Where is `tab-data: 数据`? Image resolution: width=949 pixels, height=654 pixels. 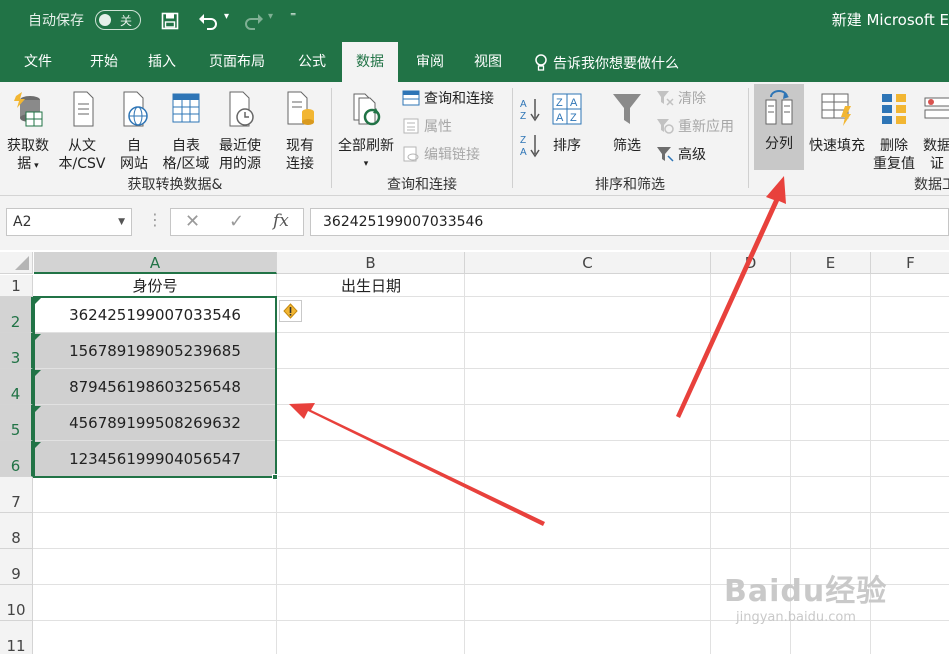 tab-data: 数据 is located at coordinates (370, 62).